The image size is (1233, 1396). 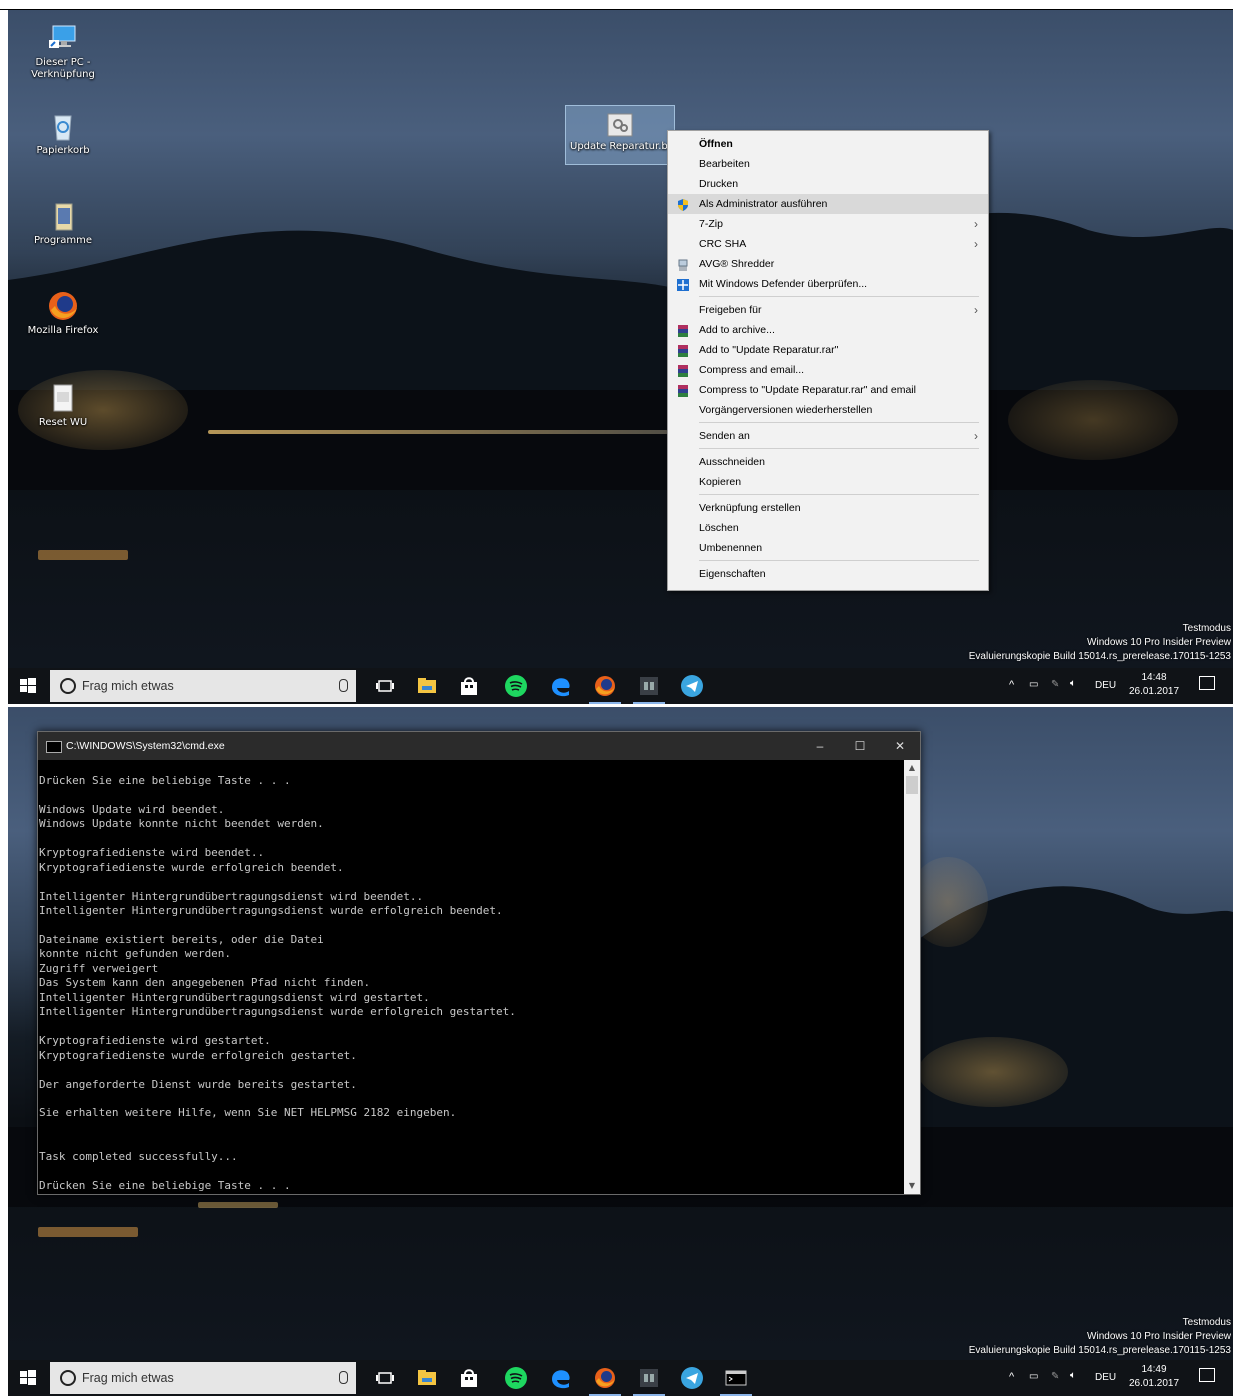 What do you see at coordinates (479, 746) in the screenshot?
I see `cmd-title-bar: C:\WINDOWS\System32\cmd.exe – ☐ ✕` at bounding box center [479, 746].